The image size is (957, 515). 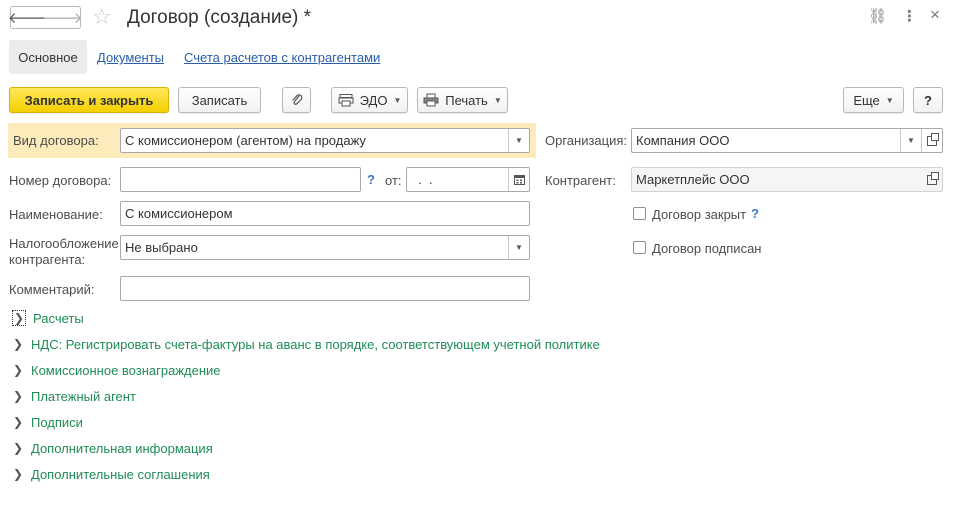 I want to click on open-counterparty-button, so click(x=932, y=179).